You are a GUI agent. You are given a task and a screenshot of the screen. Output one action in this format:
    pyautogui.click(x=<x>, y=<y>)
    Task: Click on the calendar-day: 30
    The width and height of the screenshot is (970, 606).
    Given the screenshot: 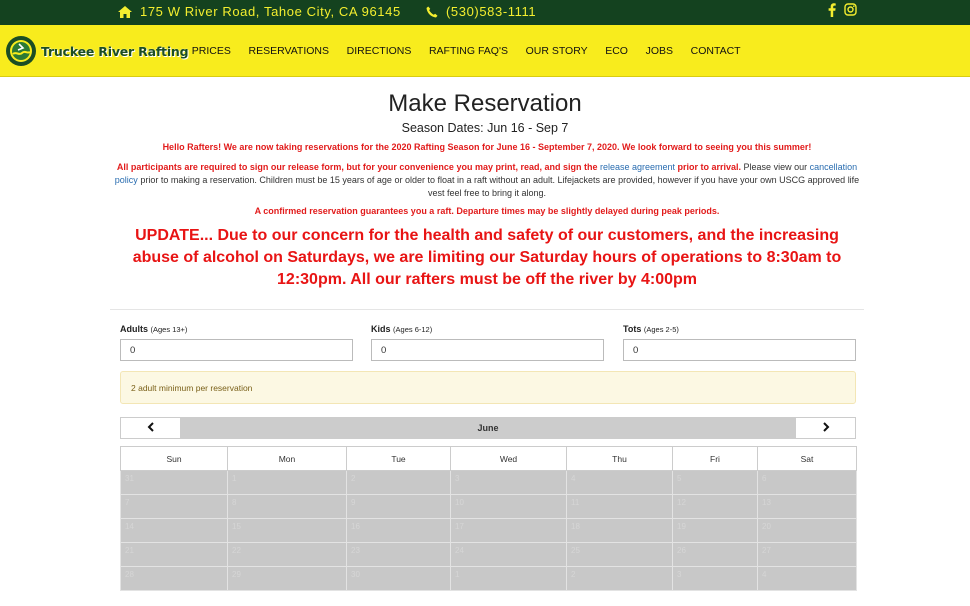 What is the action you would take?
    pyautogui.click(x=398, y=578)
    